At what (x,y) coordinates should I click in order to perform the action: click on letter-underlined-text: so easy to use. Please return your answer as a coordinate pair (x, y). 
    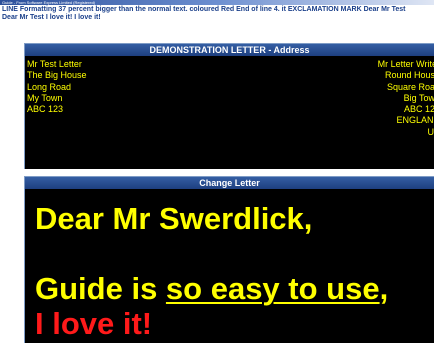
    Looking at the image, I should click on (272, 288).